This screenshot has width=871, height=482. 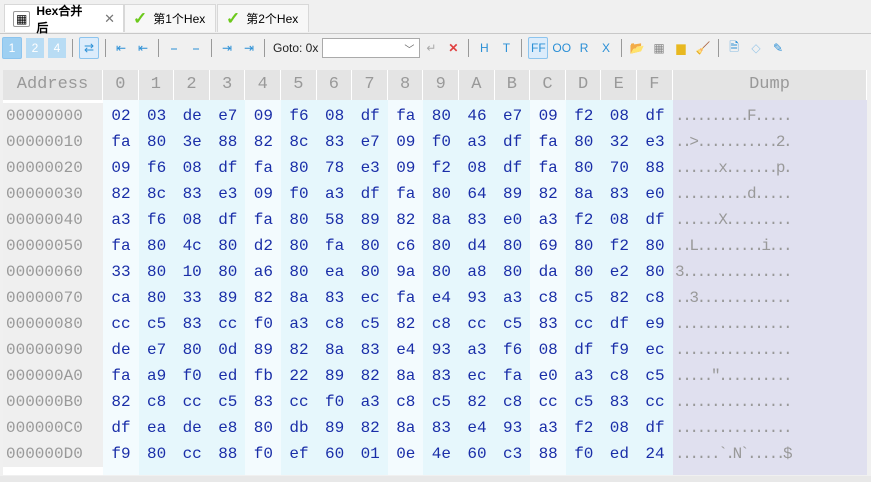 What do you see at coordinates (477, 272) in the screenshot?
I see `hex-byte: a8` at bounding box center [477, 272].